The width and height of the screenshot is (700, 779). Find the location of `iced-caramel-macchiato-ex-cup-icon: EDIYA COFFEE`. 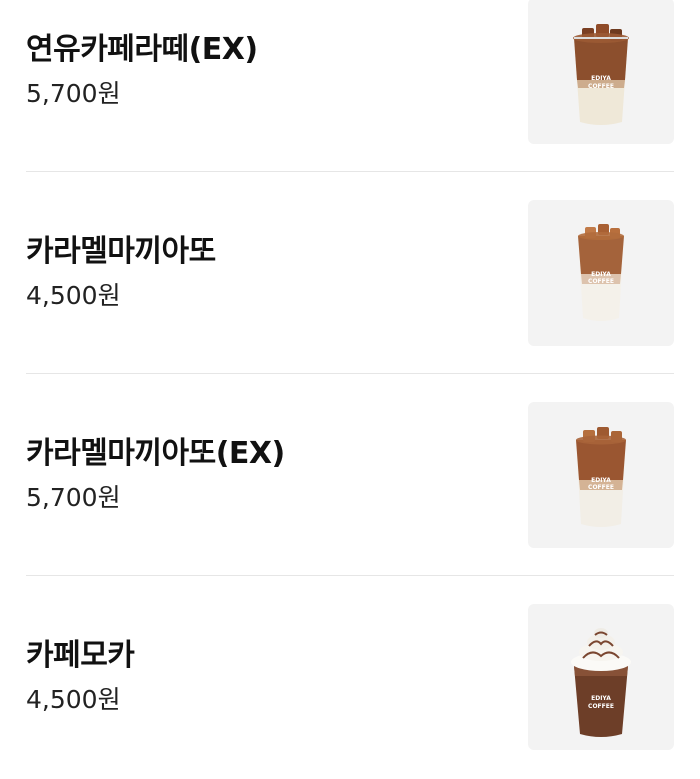

iced-caramel-macchiato-ex-cup-icon: EDIYA COFFEE is located at coordinates (601, 477).